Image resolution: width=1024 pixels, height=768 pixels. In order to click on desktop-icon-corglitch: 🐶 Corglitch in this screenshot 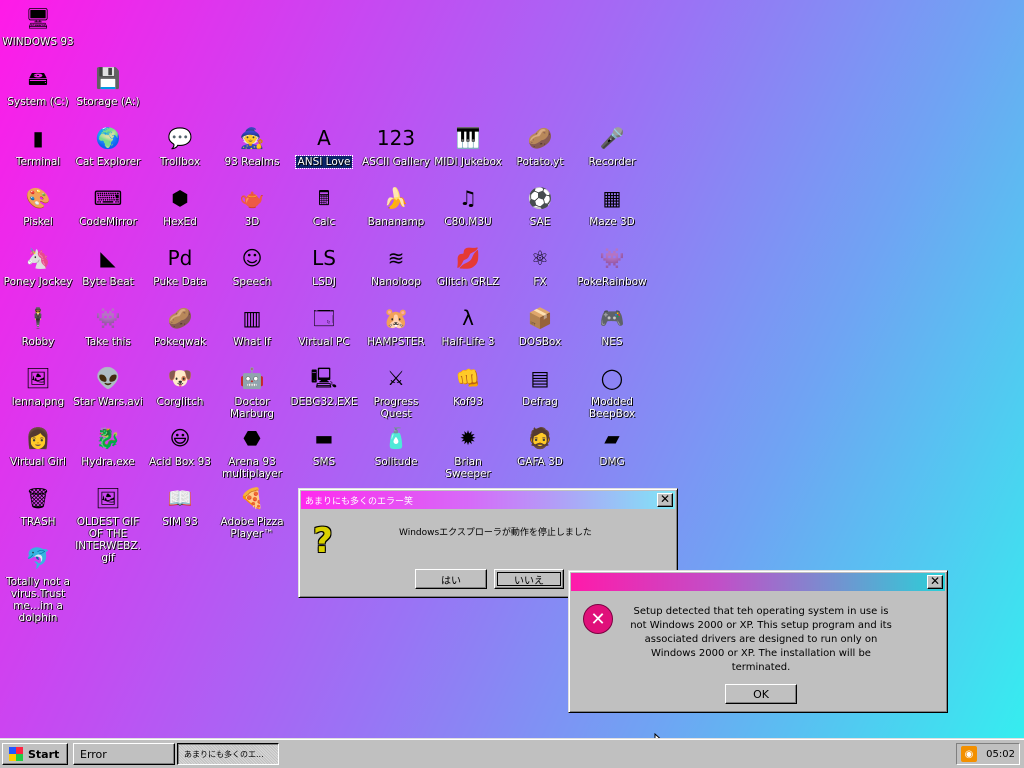, I will do `click(180, 385)`.